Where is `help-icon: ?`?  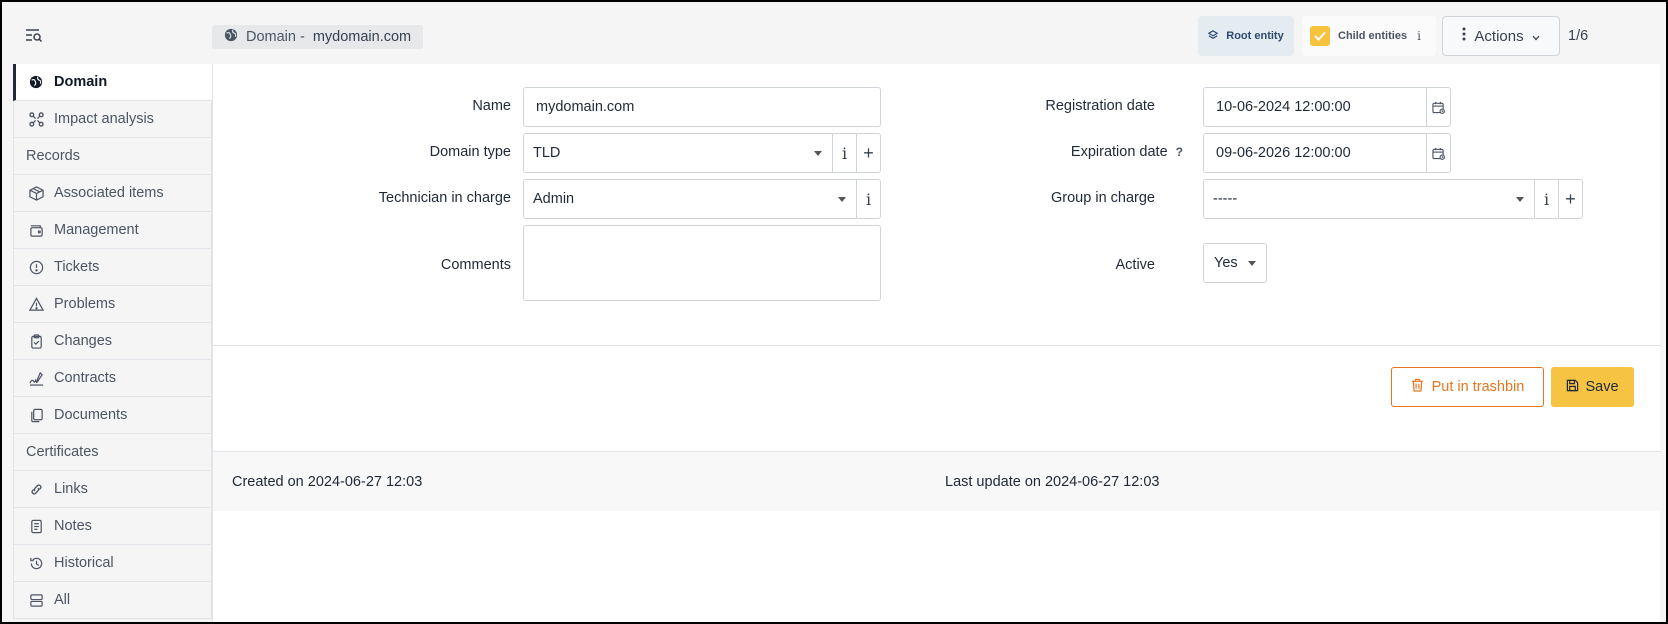
help-icon: ? is located at coordinates (1179, 152).